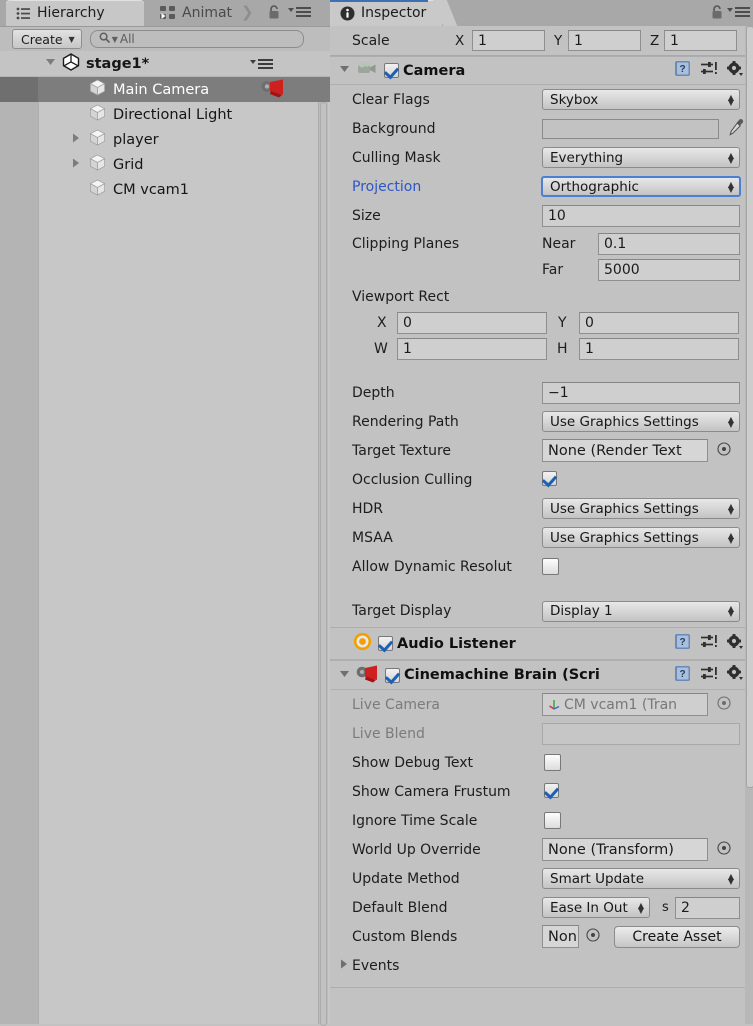 The height and width of the screenshot is (1026, 753). Describe the element at coordinates (196, 39) in the screenshot. I see `search-input: ▼ All` at that location.